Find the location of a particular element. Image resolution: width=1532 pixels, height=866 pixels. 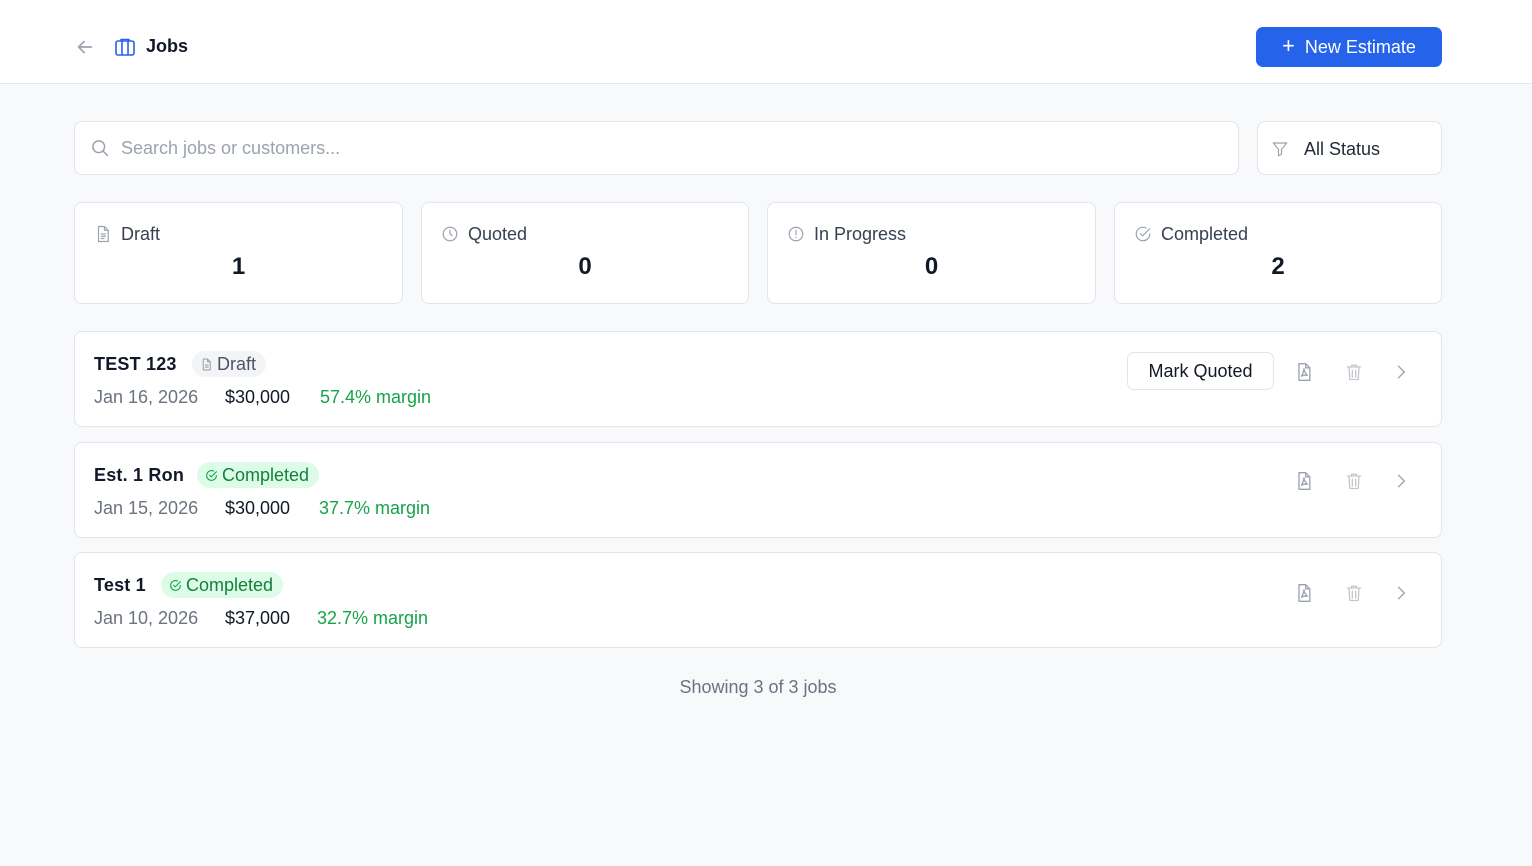

stat-card-in-progress: In Progress 0 is located at coordinates (931, 253).